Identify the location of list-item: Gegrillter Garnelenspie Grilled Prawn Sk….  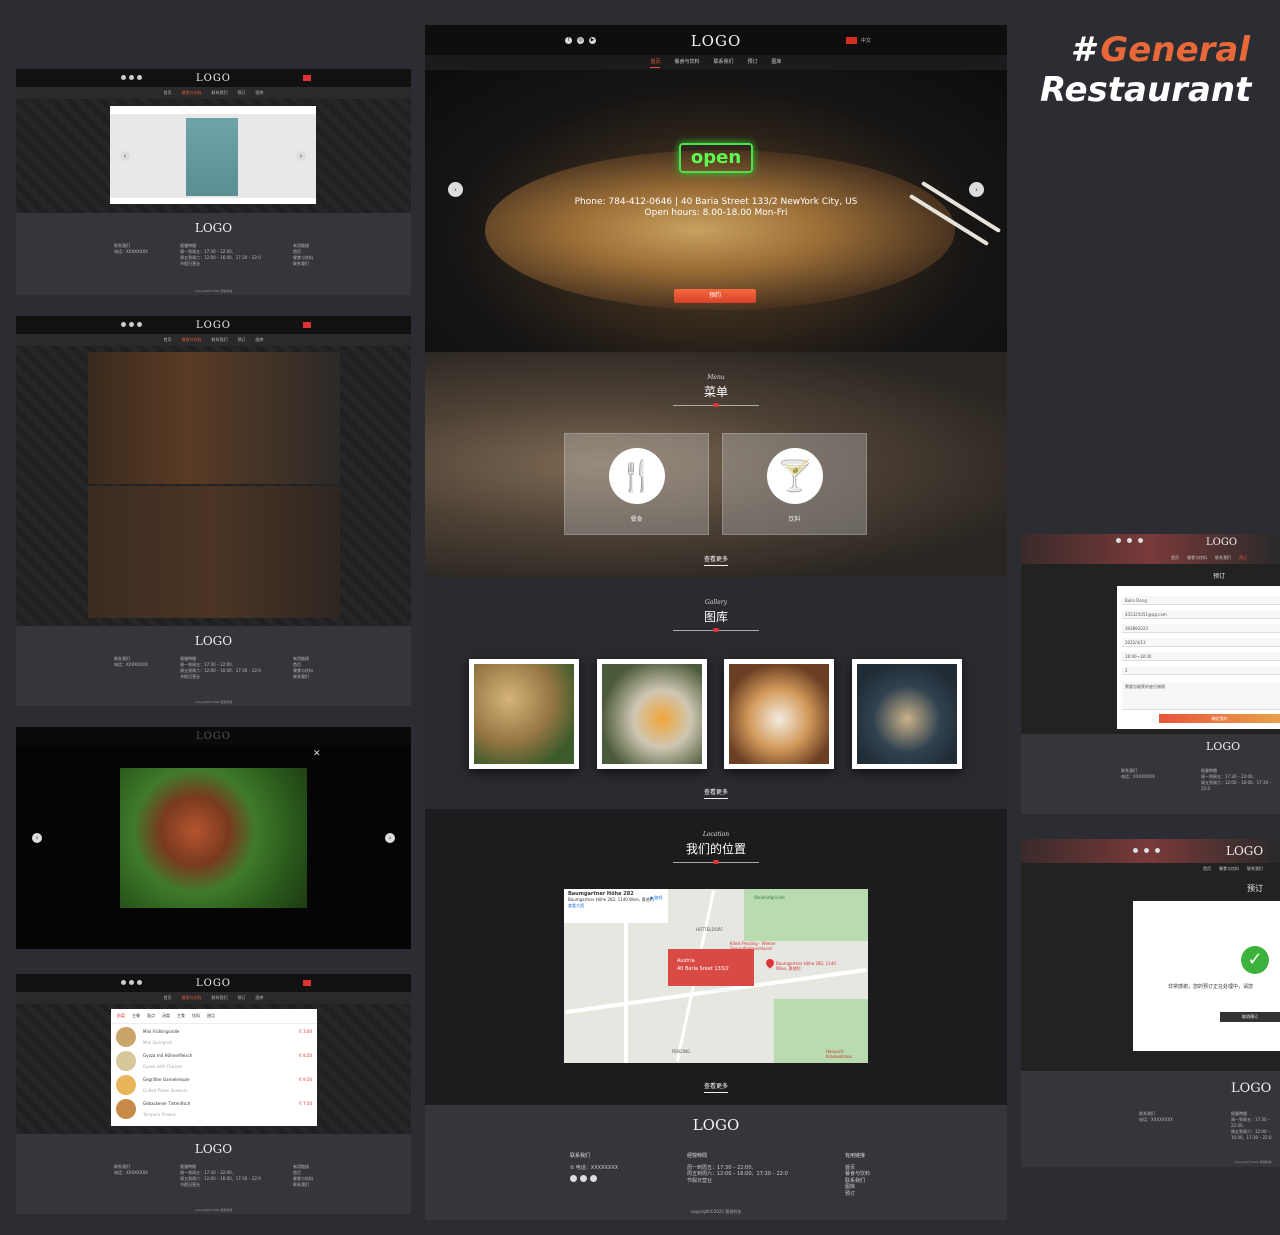
(214, 1084).